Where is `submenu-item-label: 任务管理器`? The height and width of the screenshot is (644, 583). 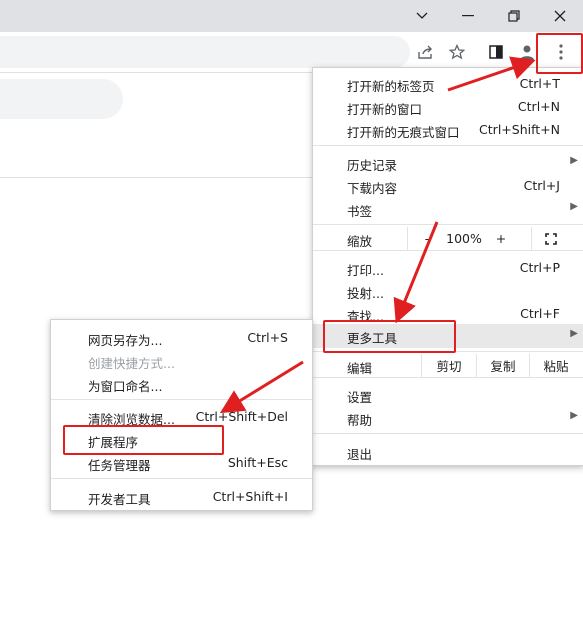 submenu-item-label: 任务管理器 is located at coordinates (119, 465).